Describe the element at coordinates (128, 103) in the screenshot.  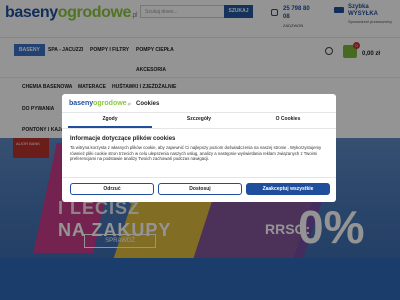
I see `modal-logo-part-domain: .pl` at that location.